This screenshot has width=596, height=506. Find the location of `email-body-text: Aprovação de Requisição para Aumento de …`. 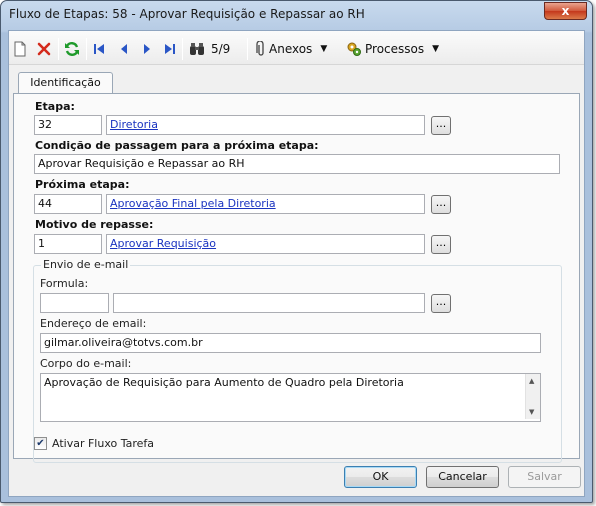

email-body-text: Aprovação de Requisição para Aumento de … is located at coordinates (224, 382).